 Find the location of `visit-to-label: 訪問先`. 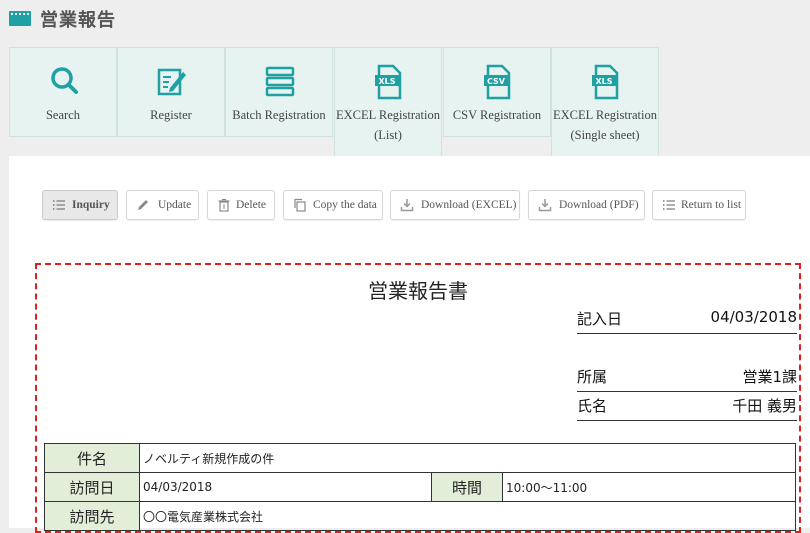

visit-to-label: 訪問先 is located at coordinates (92, 516).